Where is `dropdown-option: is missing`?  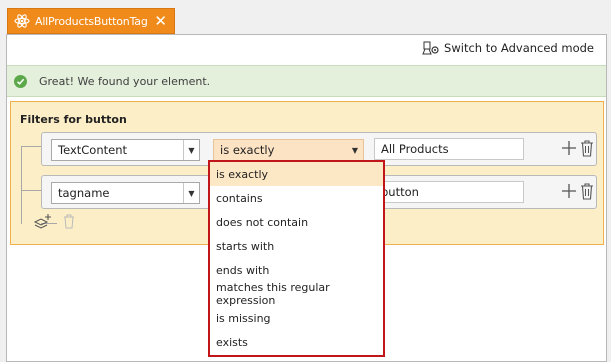
dropdown-option: is missing is located at coordinates (296, 318).